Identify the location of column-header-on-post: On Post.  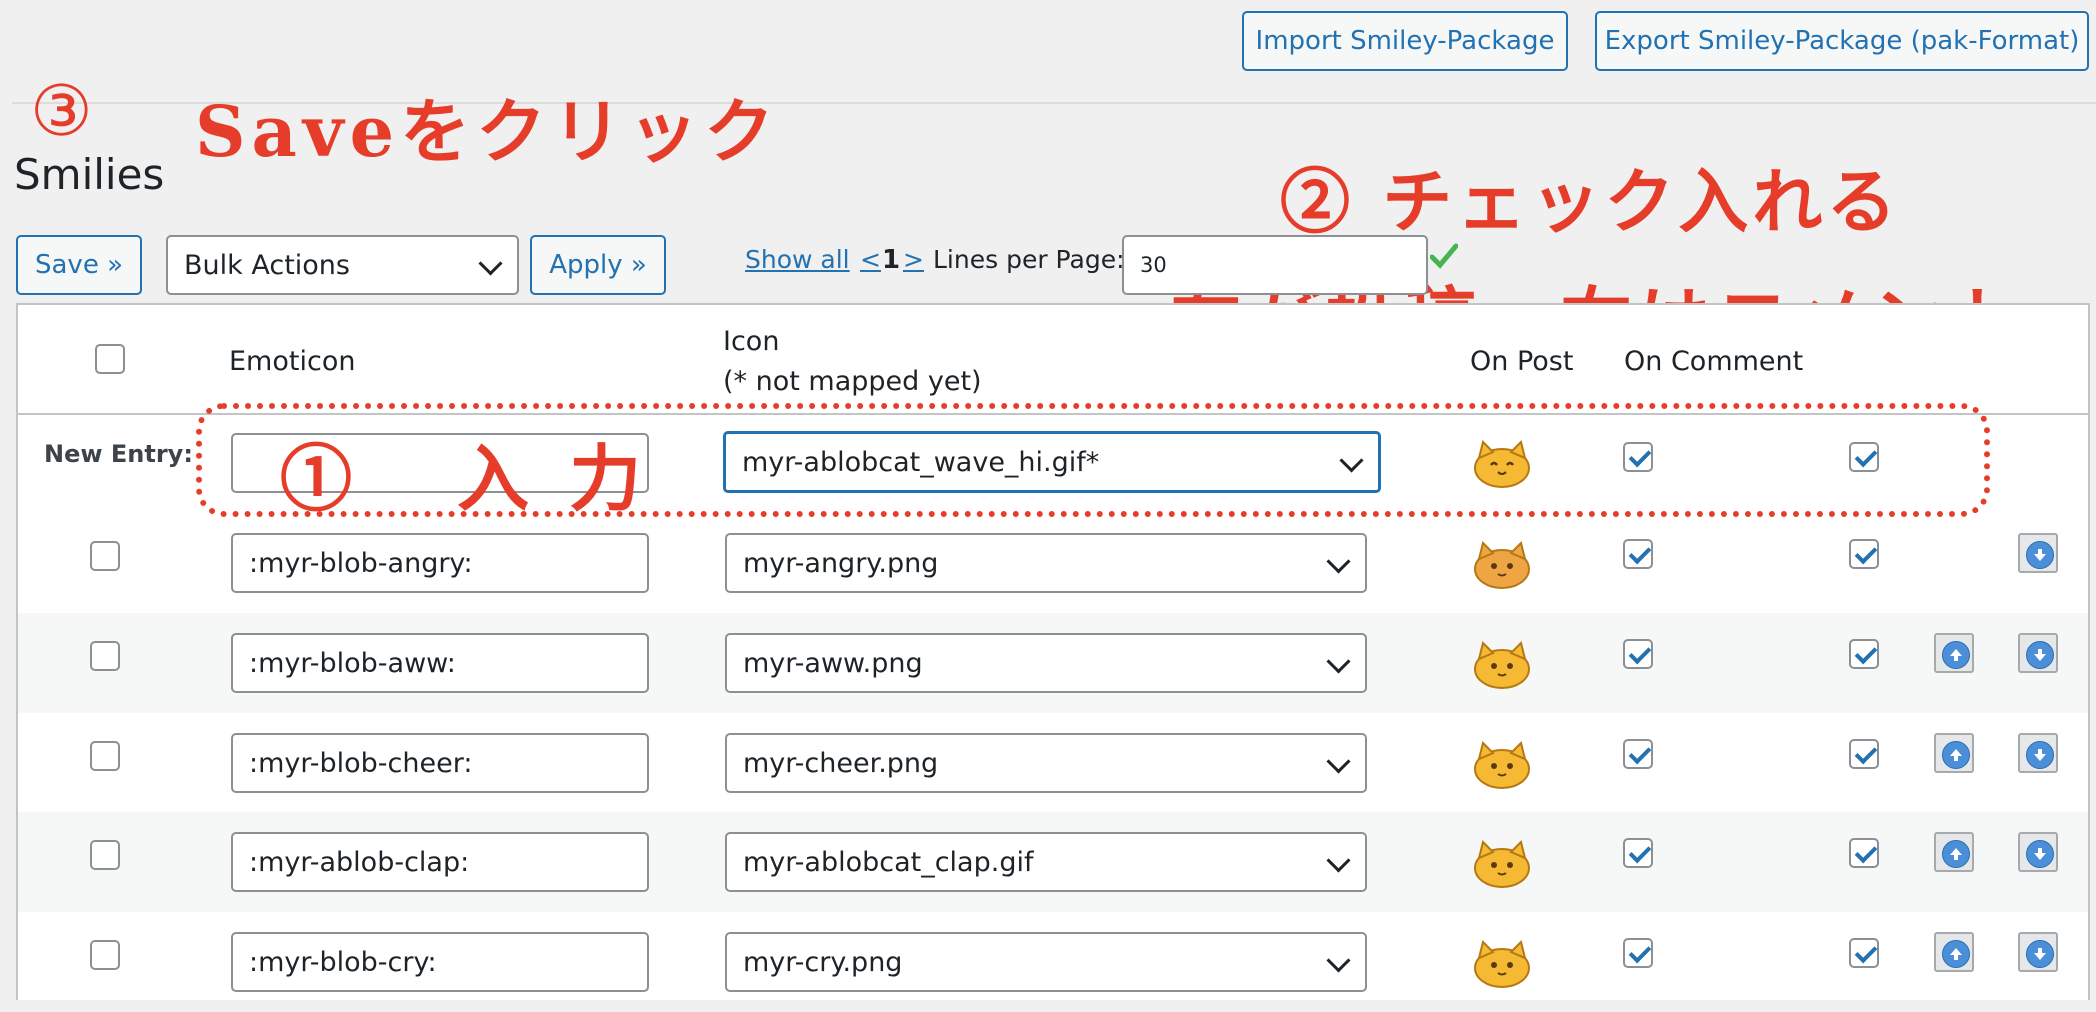
(1522, 361).